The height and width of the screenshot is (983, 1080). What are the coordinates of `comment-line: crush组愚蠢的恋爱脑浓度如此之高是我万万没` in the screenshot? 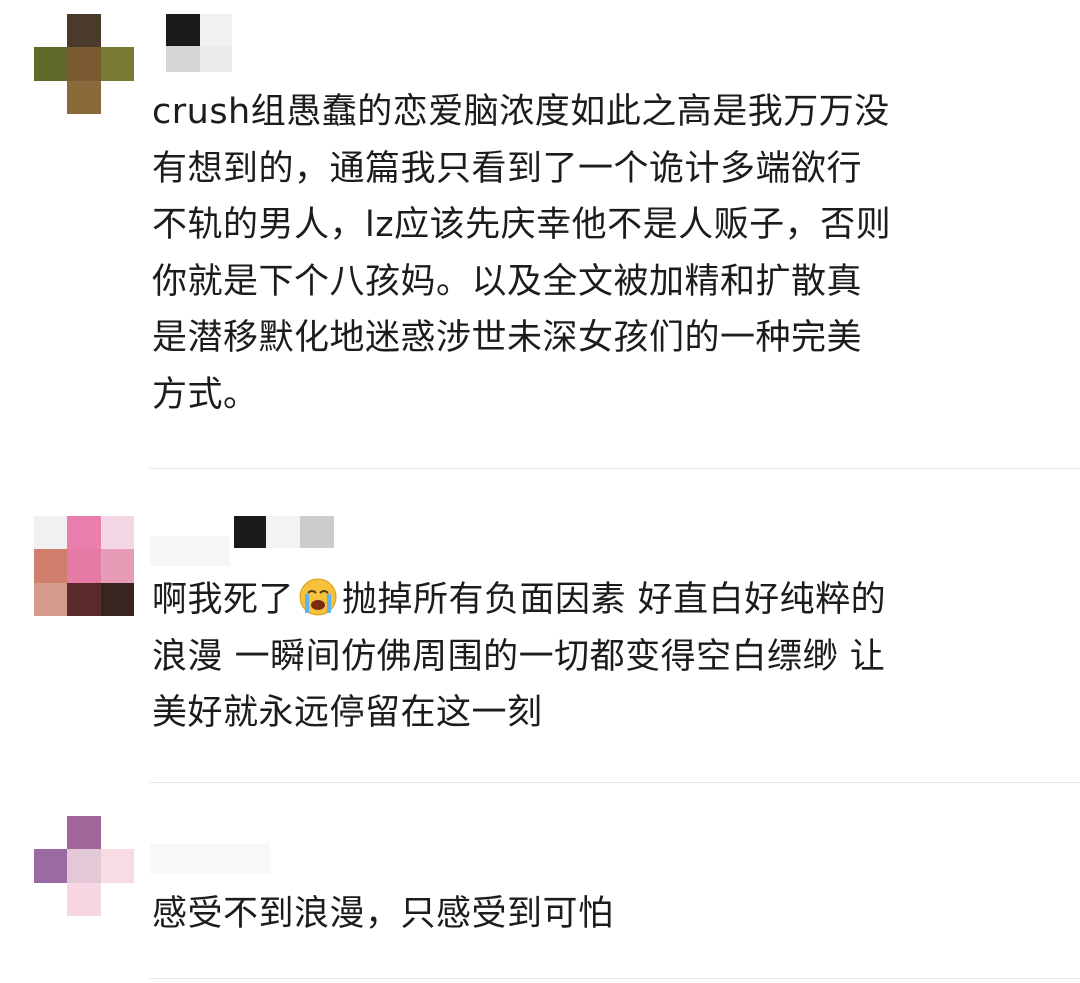 It's located at (521, 112).